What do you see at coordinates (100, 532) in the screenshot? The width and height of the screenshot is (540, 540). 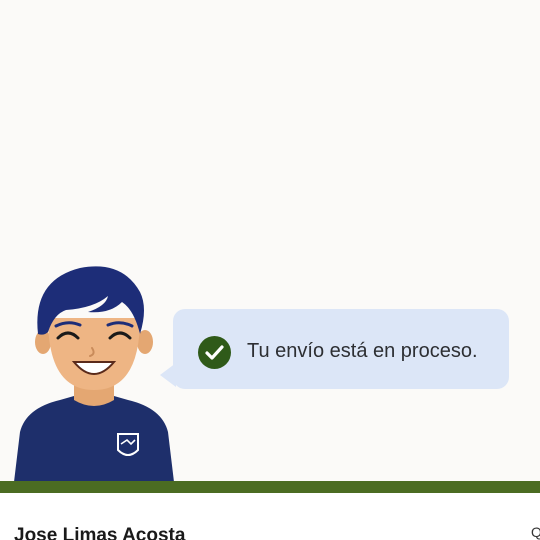 I see `user-name: Jose Limas Acosta` at bounding box center [100, 532].